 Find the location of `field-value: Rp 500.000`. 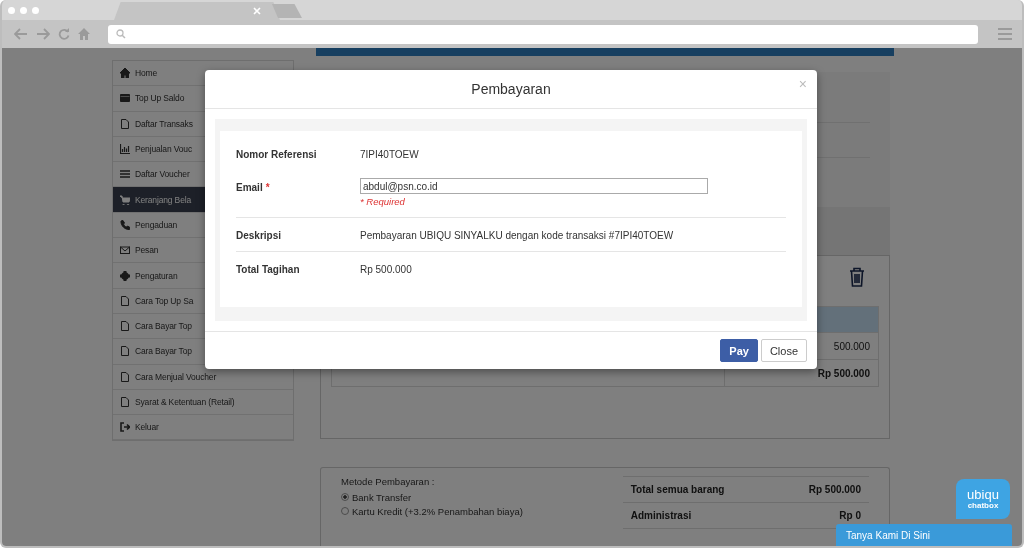

field-value: Rp 500.000 is located at coordinates (386, 269).